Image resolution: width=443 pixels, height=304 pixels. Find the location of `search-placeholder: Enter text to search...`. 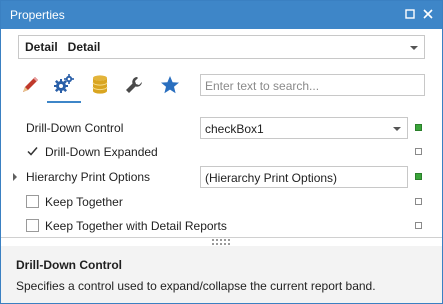

search-placeholder: Enter text to search... is located at coordinates (262, 86).